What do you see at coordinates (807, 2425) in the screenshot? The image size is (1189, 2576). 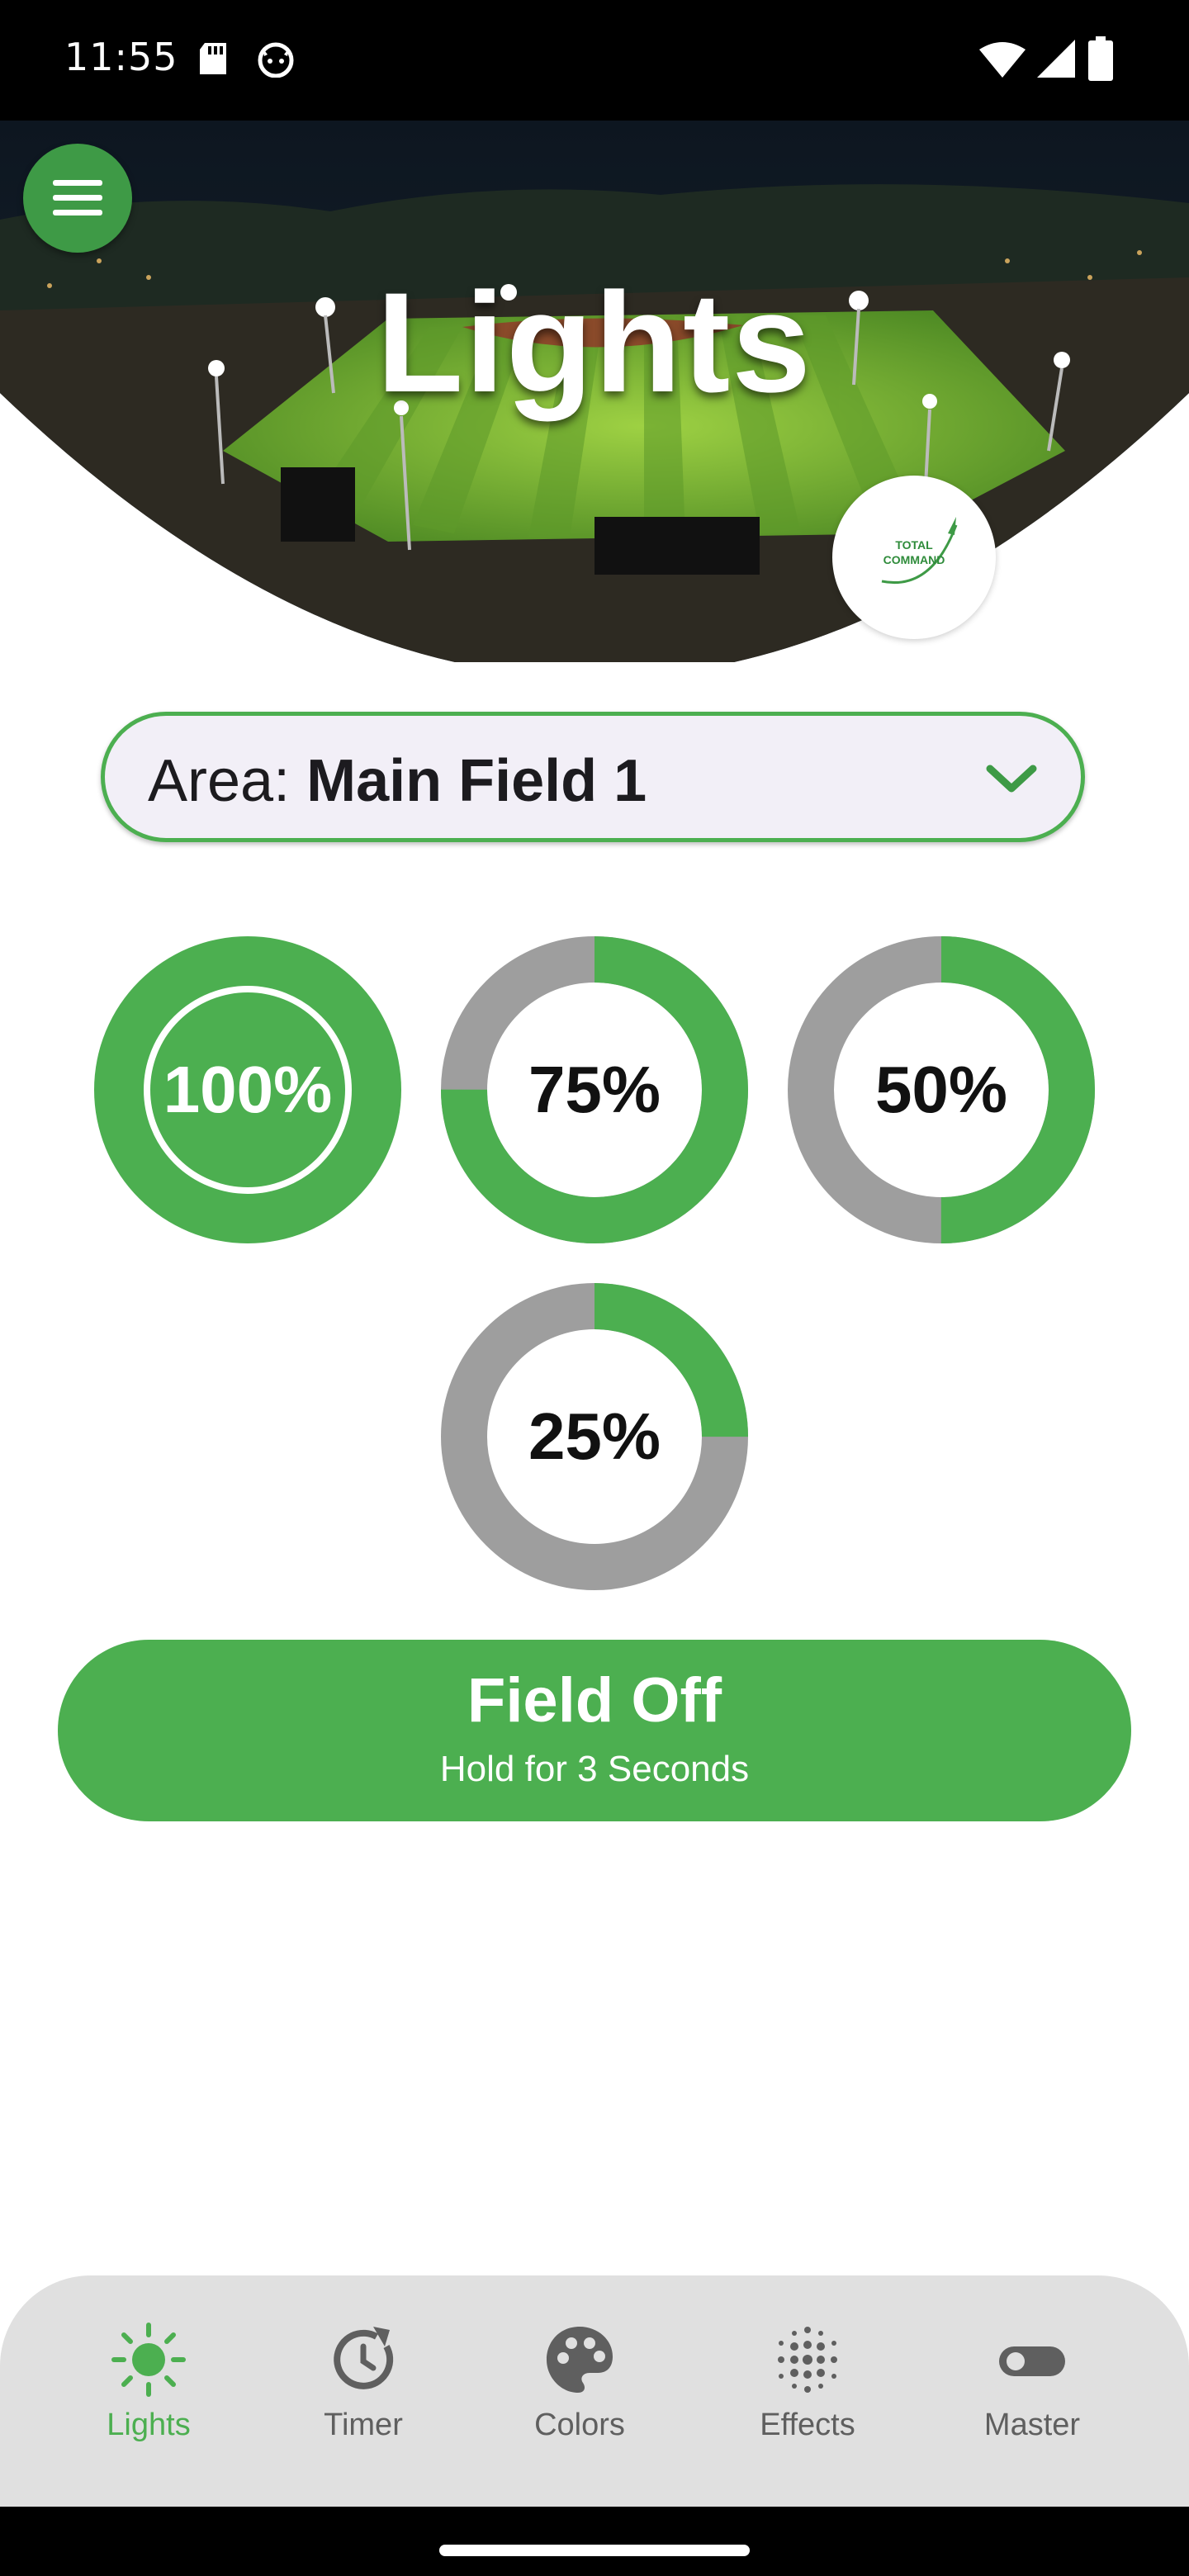 I see `nav-label: Effects` at bounding box center [807, 2425].